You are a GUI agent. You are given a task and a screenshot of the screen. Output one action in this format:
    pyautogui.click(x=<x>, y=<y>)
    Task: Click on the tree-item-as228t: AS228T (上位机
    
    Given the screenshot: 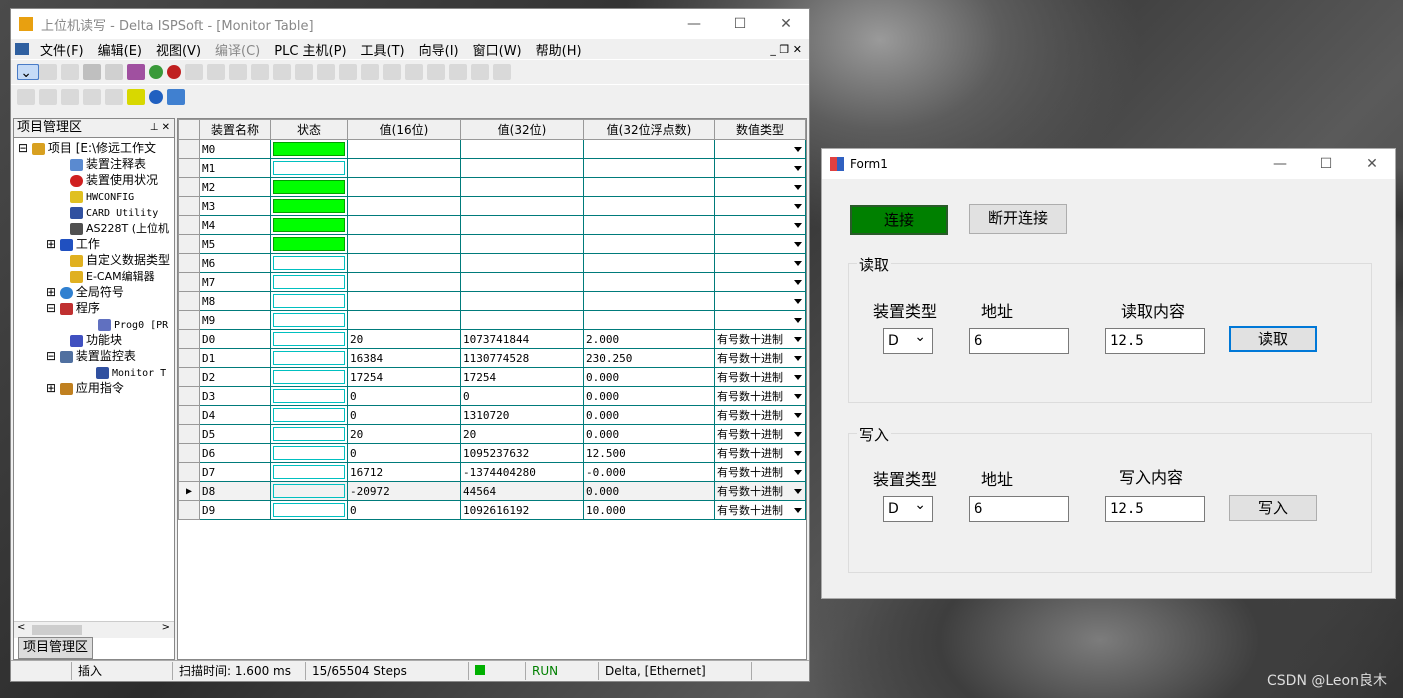 What is the action you would take?
    pyautogui.click(x=94, y=228)
    